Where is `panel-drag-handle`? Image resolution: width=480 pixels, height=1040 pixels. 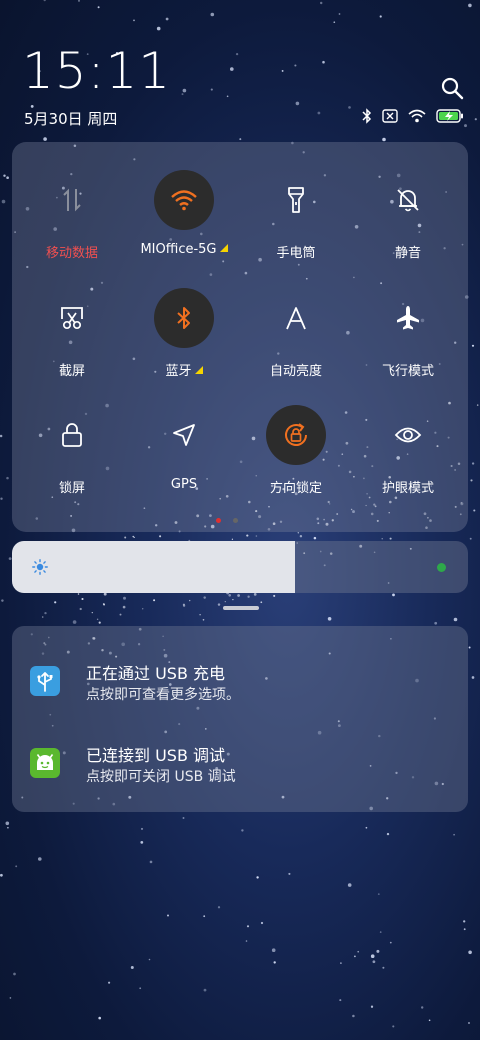
panel-drag-handle is located at coordinates (241, 608).